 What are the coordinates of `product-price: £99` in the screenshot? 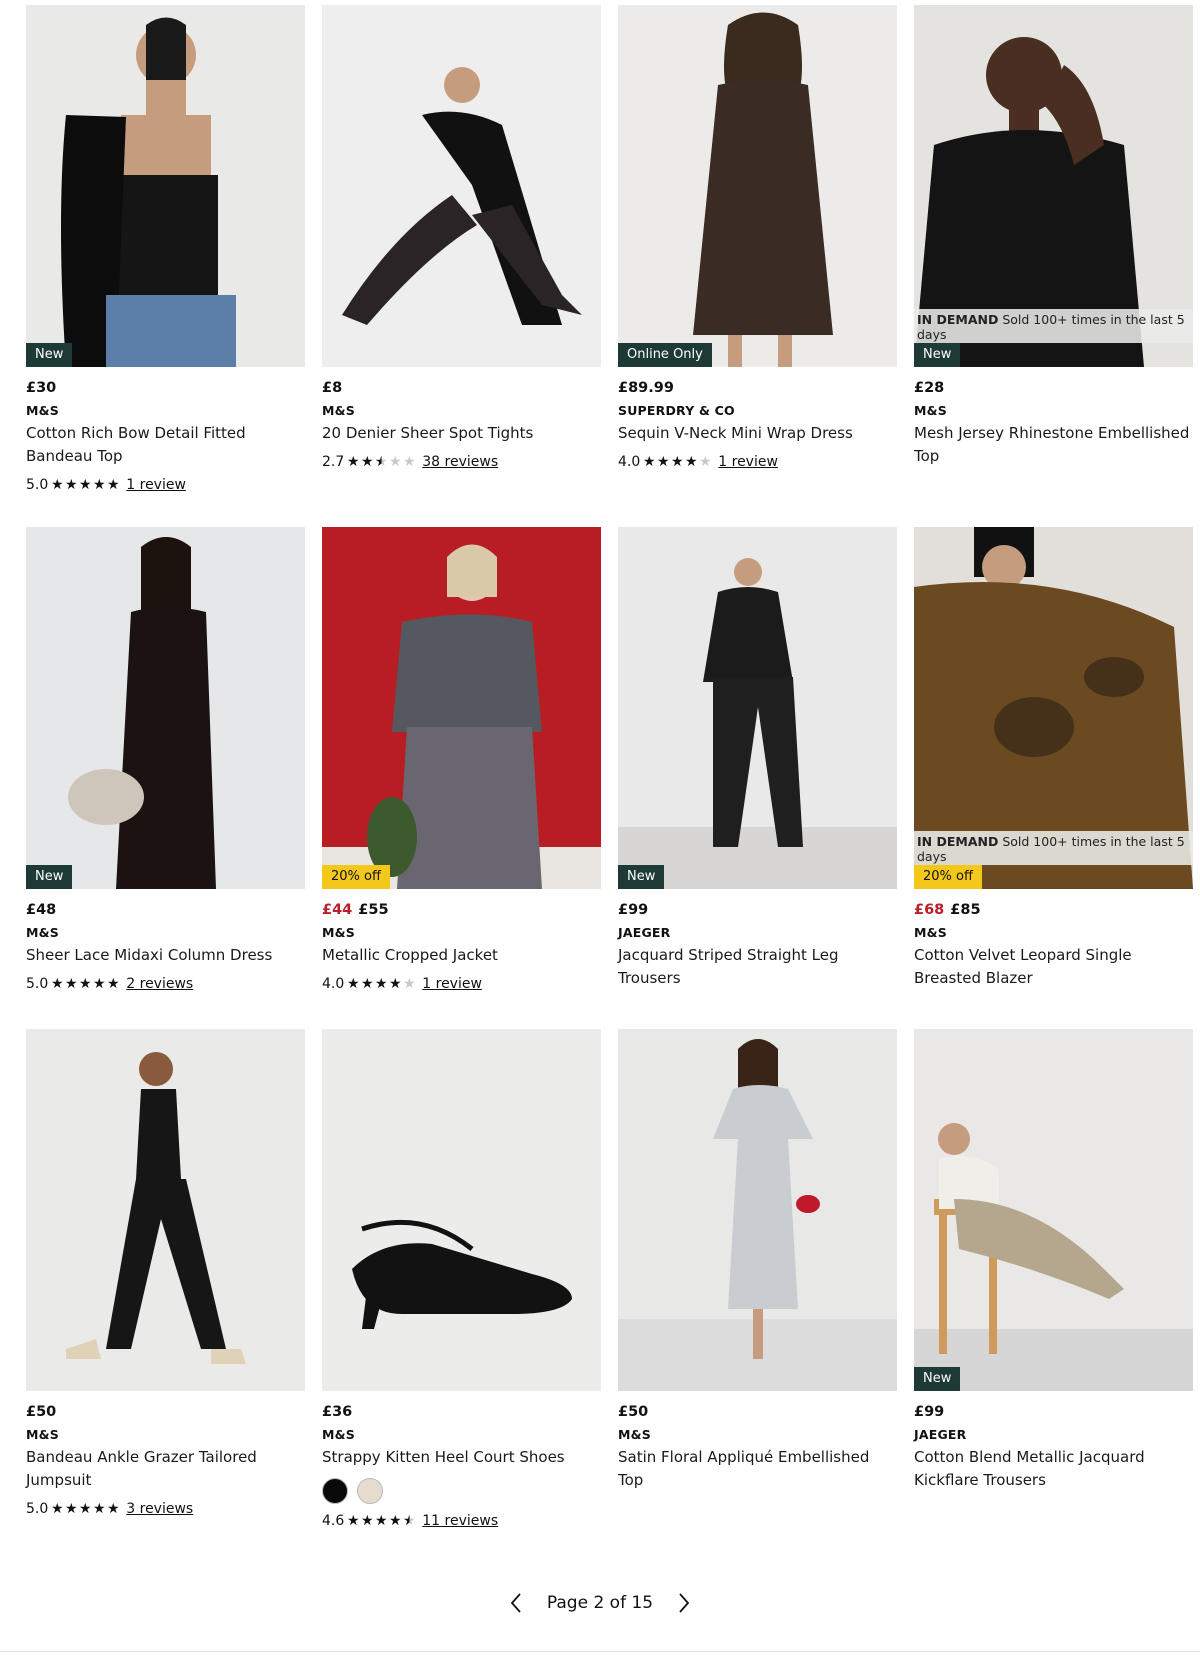 It's located at (929, 1412).